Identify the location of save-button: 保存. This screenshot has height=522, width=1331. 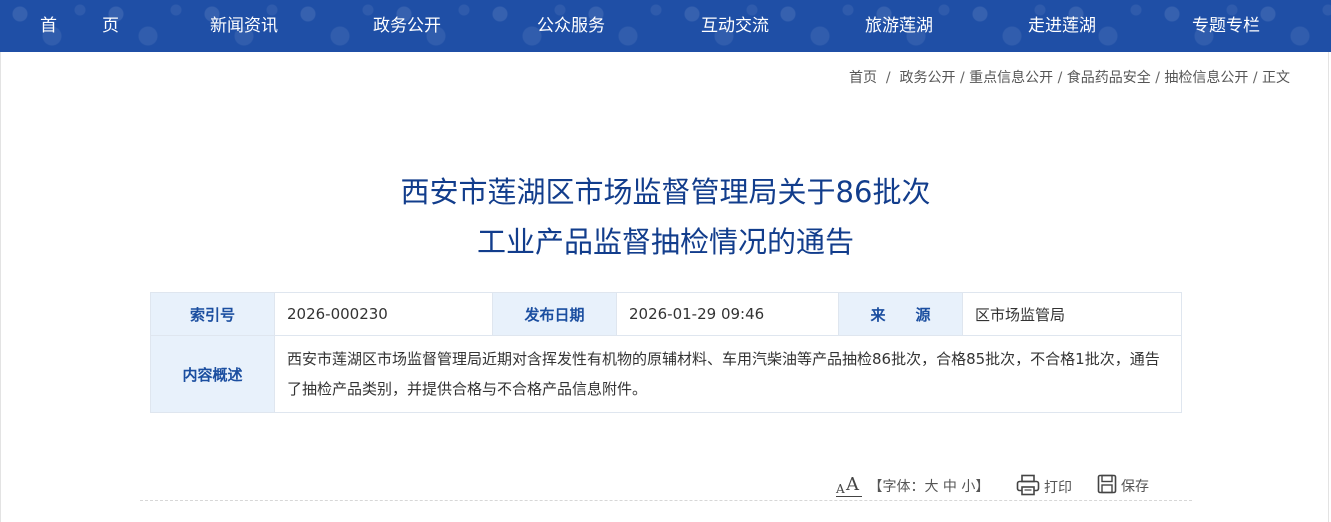
(1123, 486).